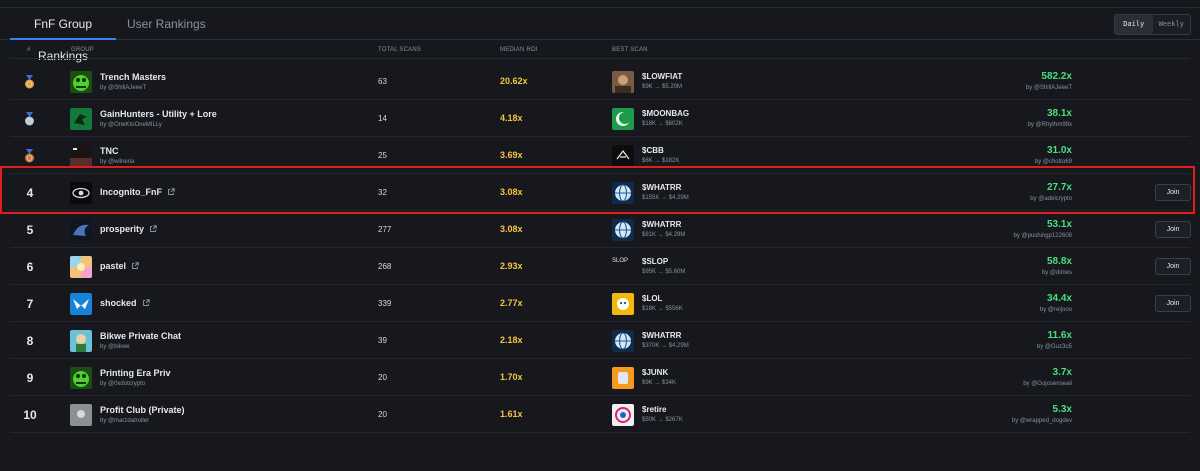 This screenshot has height=471, width=1200. What do you see at coordinates (511, 117) in the screenshot?
I see `median-roi-value: 4.18x` at bounding box center [511, 117].